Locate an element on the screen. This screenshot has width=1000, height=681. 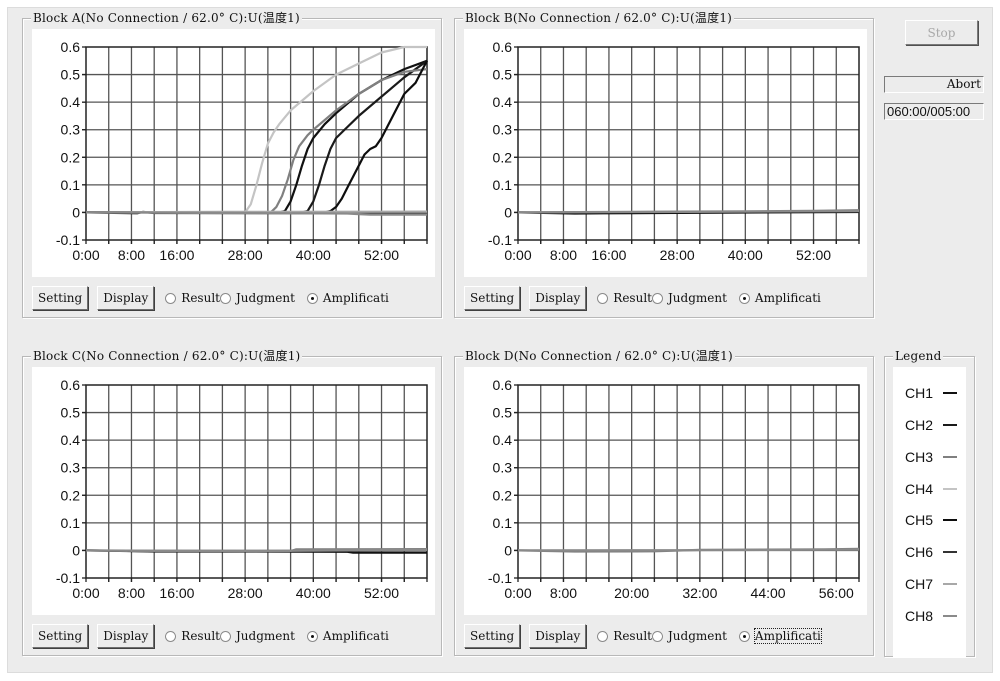
block-c-radio-judgment: Judgment is located at coordinates (257, 636).